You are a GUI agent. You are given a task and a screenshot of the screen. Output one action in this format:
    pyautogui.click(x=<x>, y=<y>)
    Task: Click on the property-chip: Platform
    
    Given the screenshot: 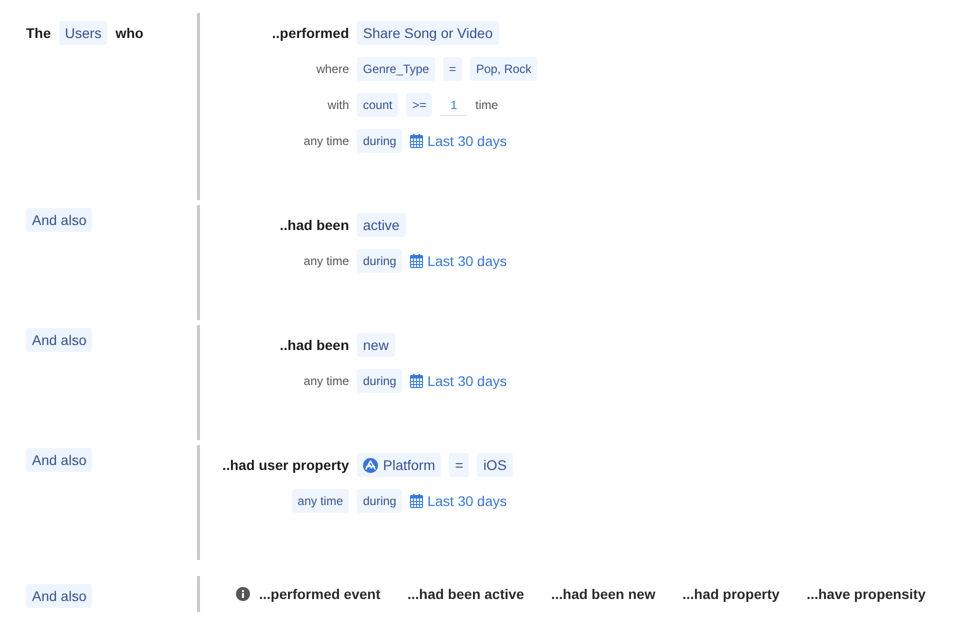 What is the action you would take?
    pyautogui.click(x=399, y=465)
    